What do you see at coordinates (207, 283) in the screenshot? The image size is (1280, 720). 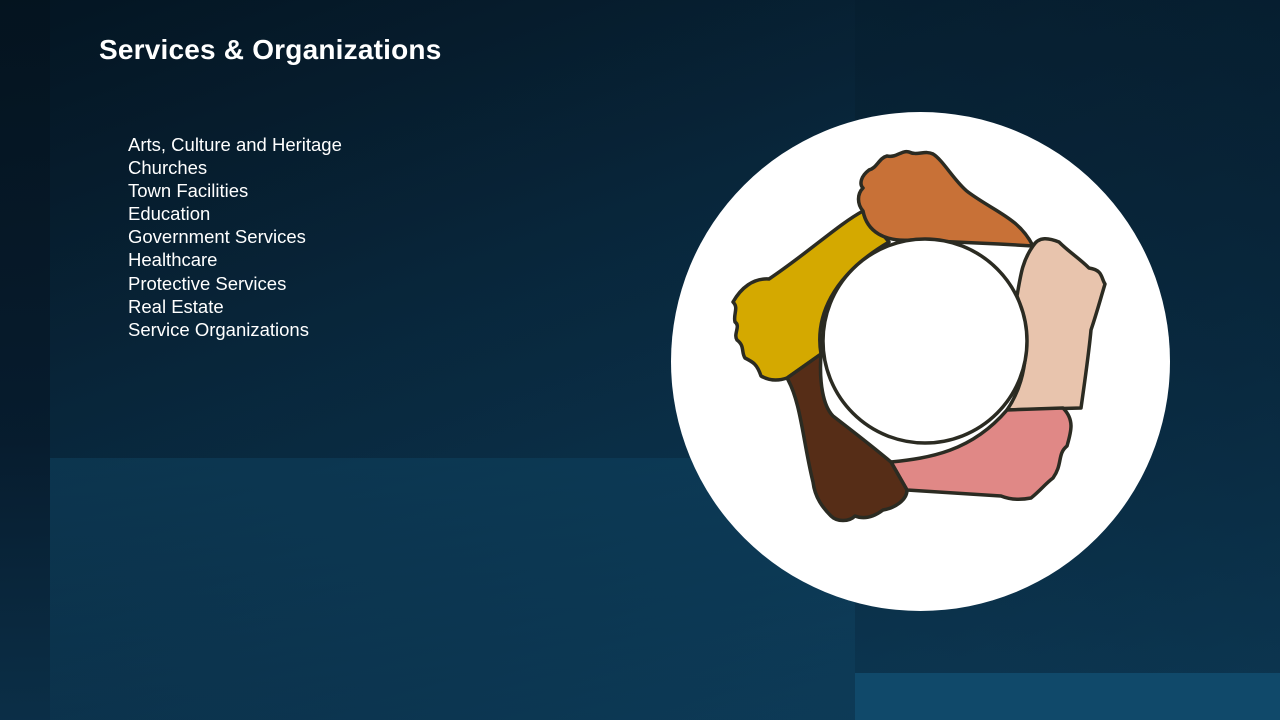 I see `list-item: Protective Services` at bounding box center [207, 283].